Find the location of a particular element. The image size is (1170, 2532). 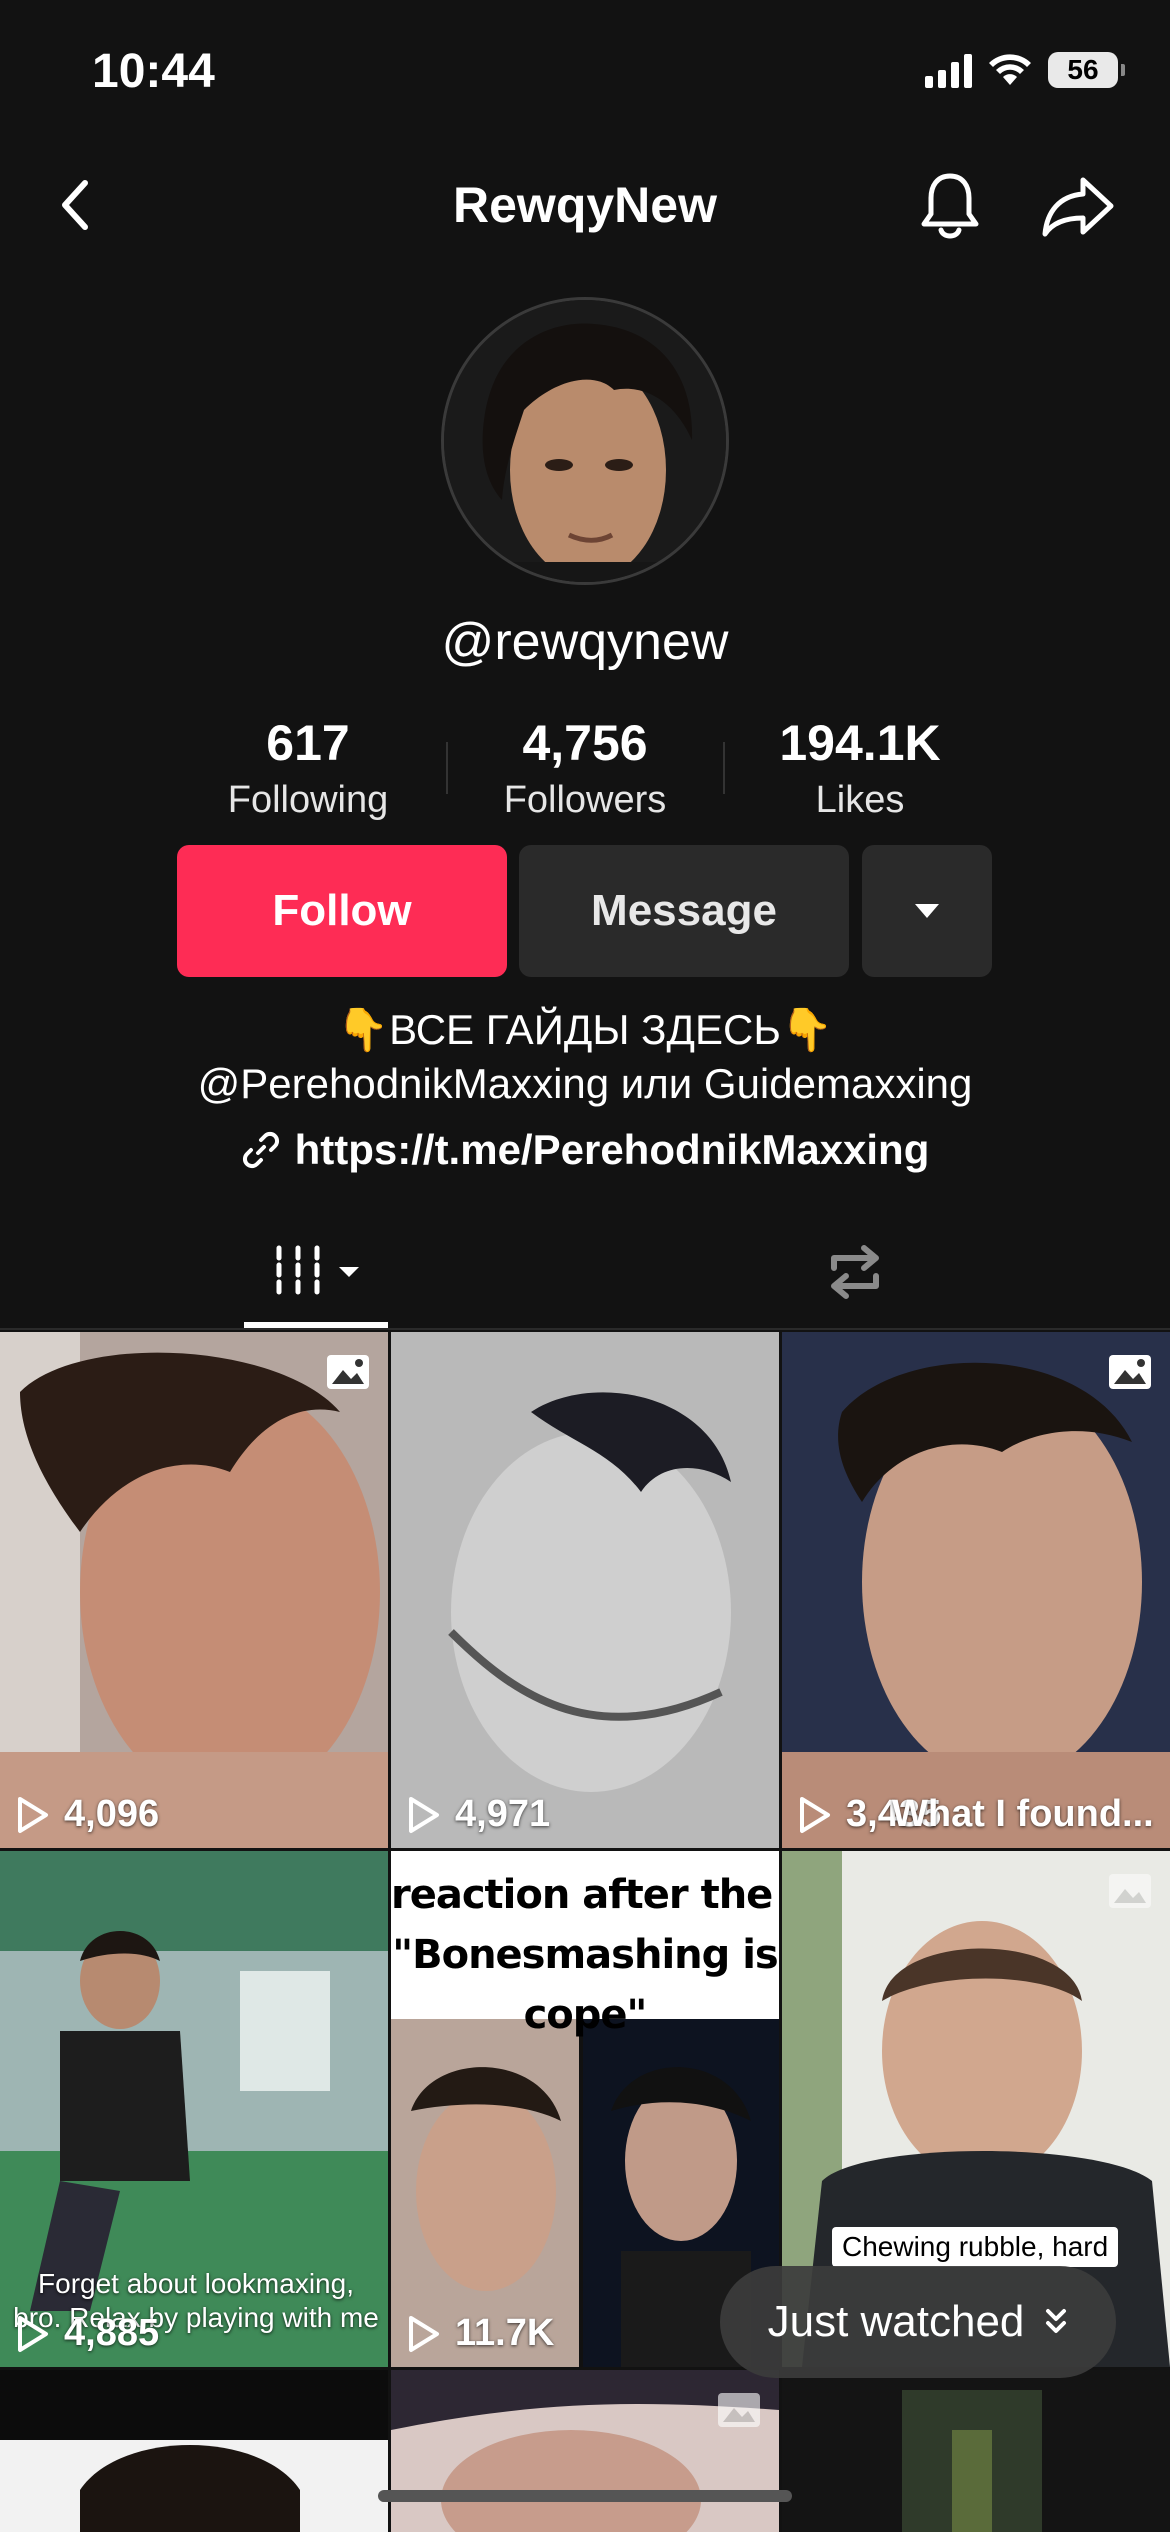

bio-link-text: https://t.me/PerehodnikMaxxing is located at coordinates (612, 1149).